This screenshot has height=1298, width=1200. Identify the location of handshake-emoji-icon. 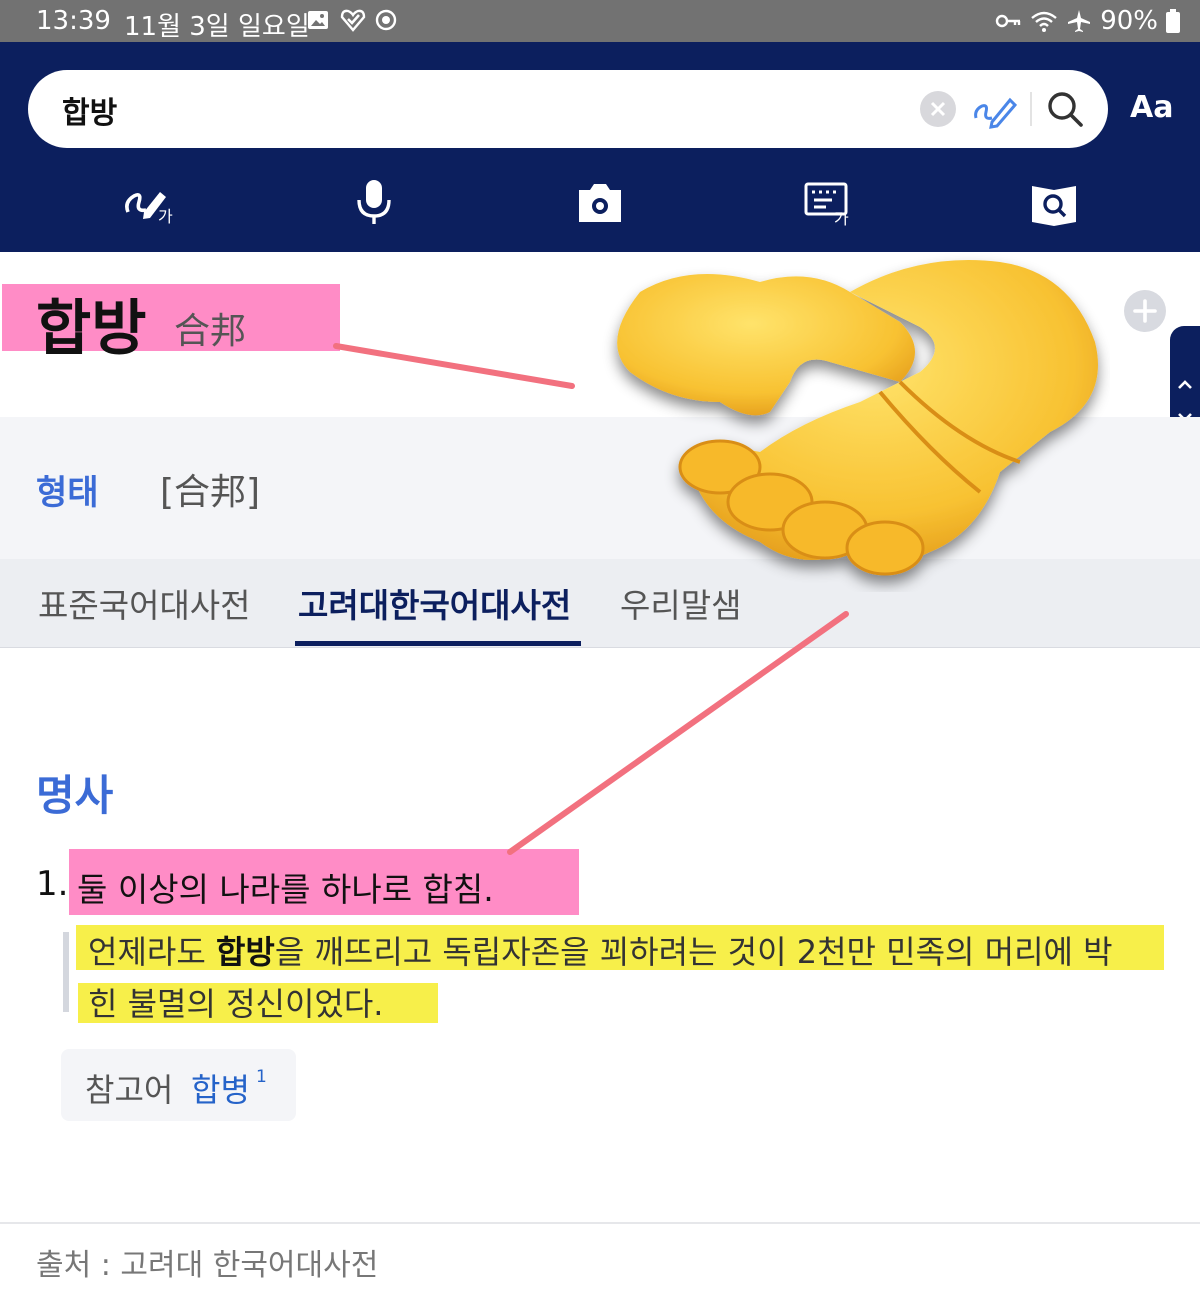
(857, 418).